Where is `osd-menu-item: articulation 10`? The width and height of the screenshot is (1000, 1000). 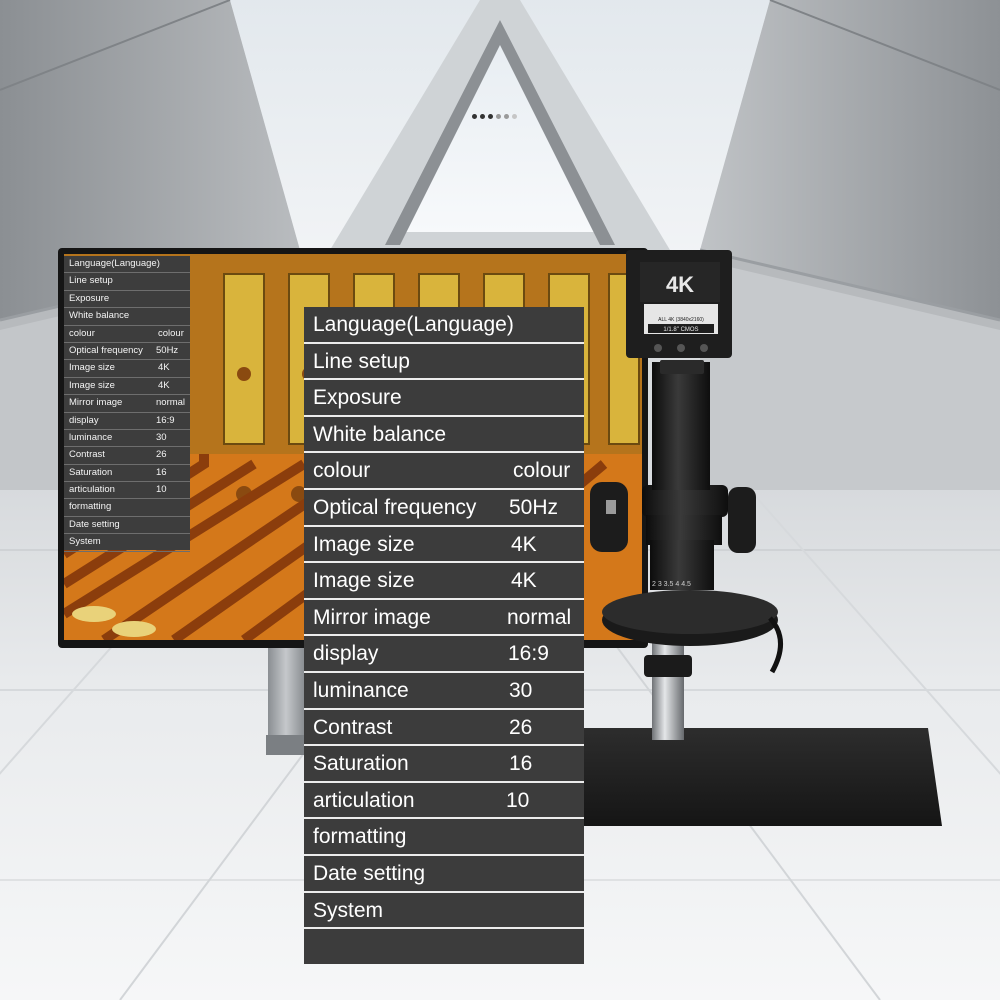
osd-menu-item: articulation 10 is located at coordinates (444, 801).